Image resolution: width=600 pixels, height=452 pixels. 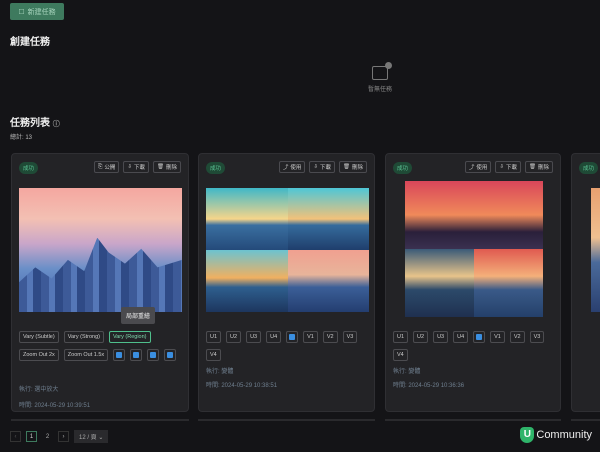 I want to click on pan-right-button, so click(x=136, y=355).